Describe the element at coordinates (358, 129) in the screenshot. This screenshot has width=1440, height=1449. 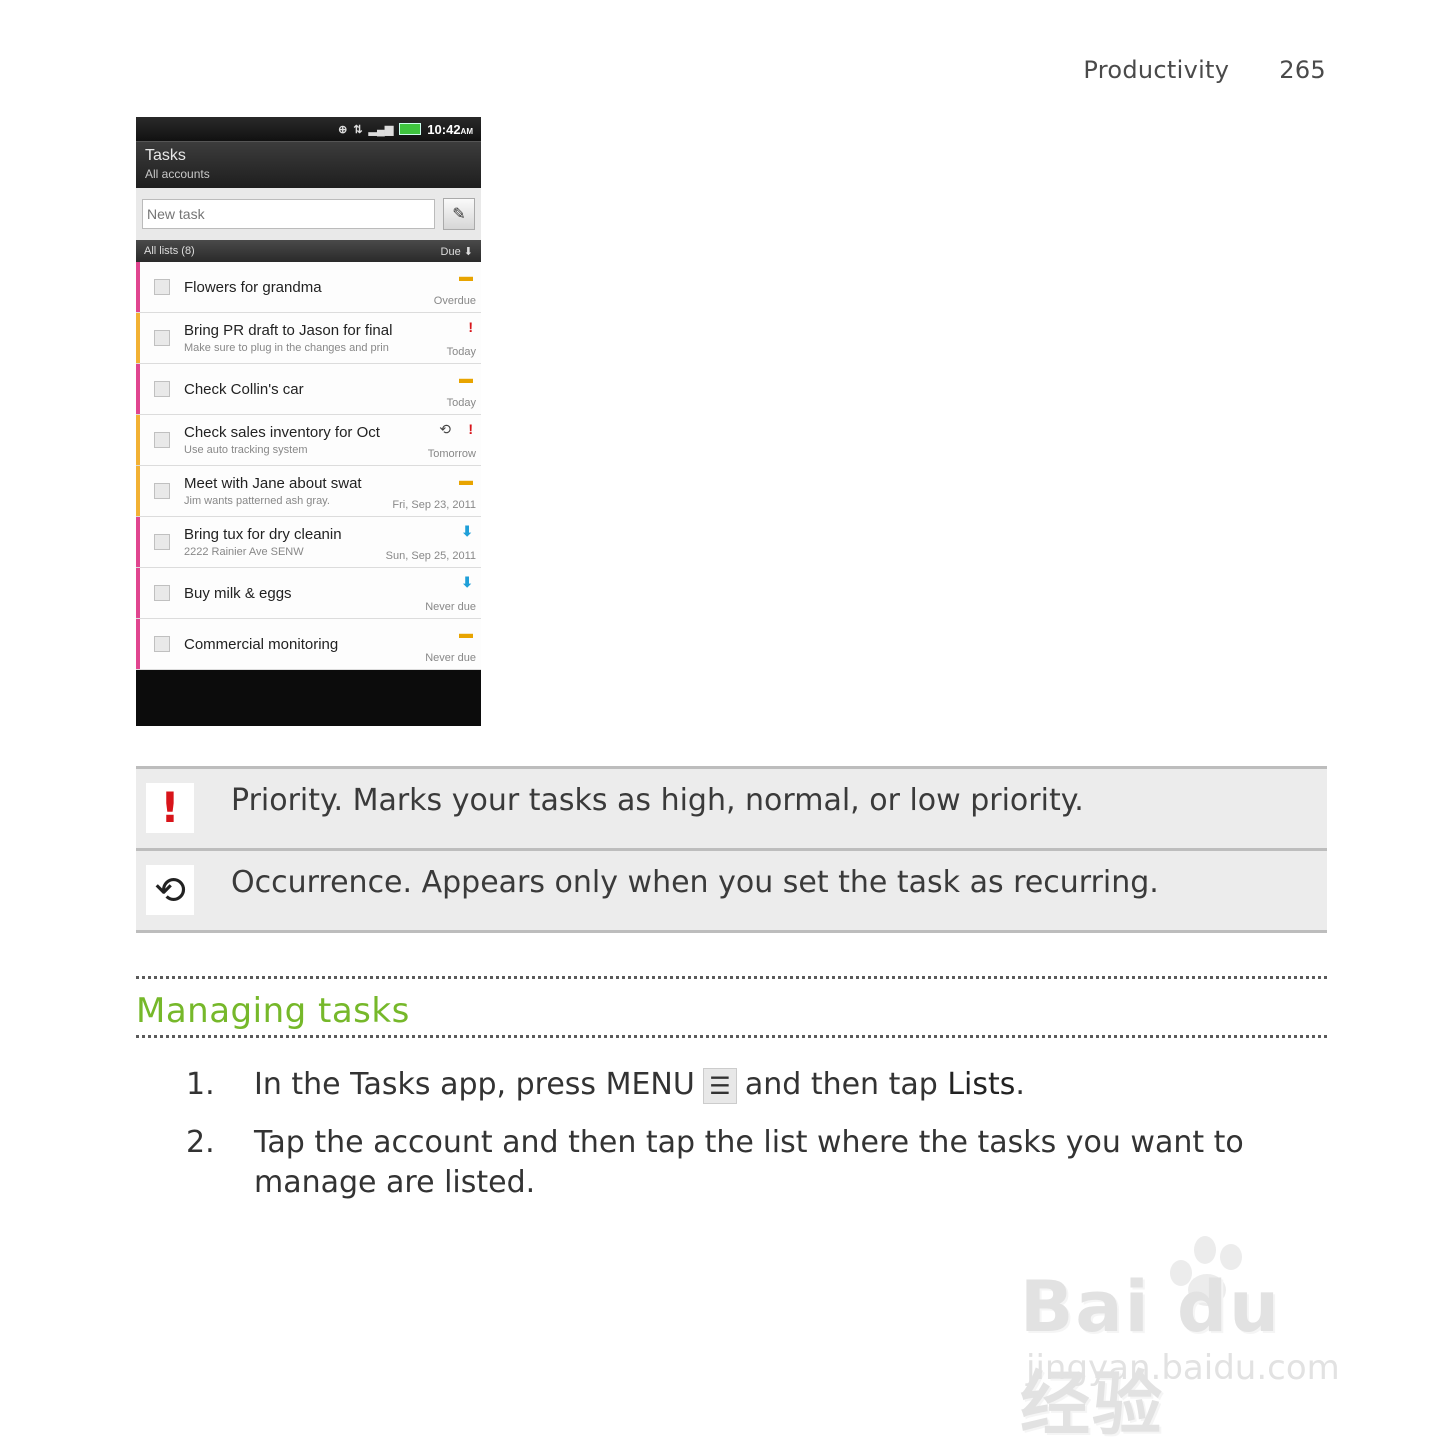
I see `network-icon: ⇅` at that location.